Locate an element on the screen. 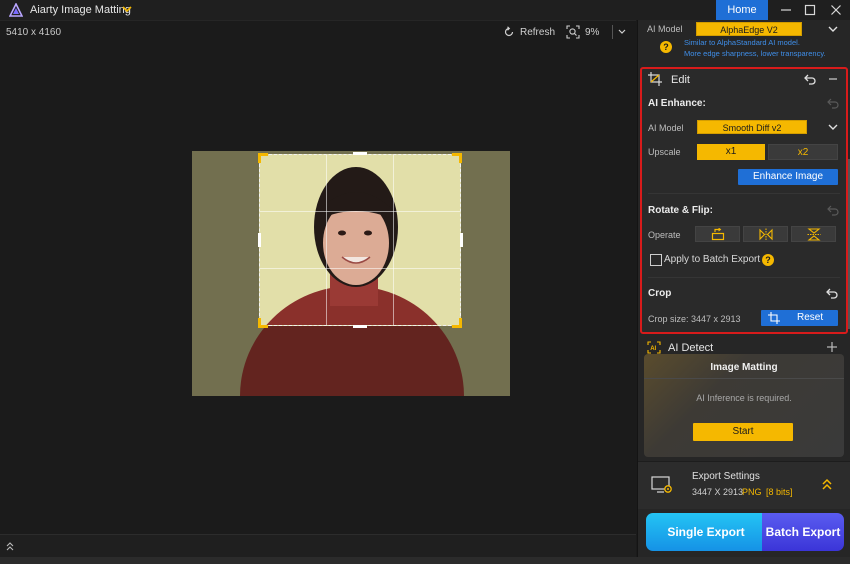  flip-vertical-button is located at coordinates (813, 234).